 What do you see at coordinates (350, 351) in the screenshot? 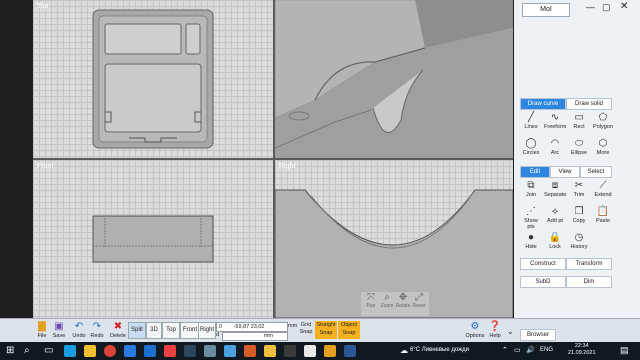
I see `browser-app-icon` at bounding box center [350, 351].